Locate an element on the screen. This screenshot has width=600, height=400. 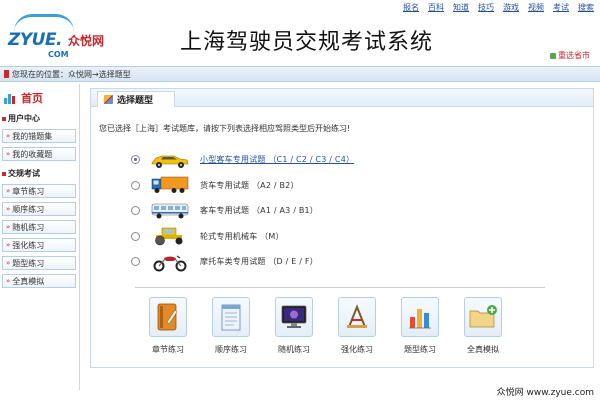
tools-icon is located at coordinates (357, 317).